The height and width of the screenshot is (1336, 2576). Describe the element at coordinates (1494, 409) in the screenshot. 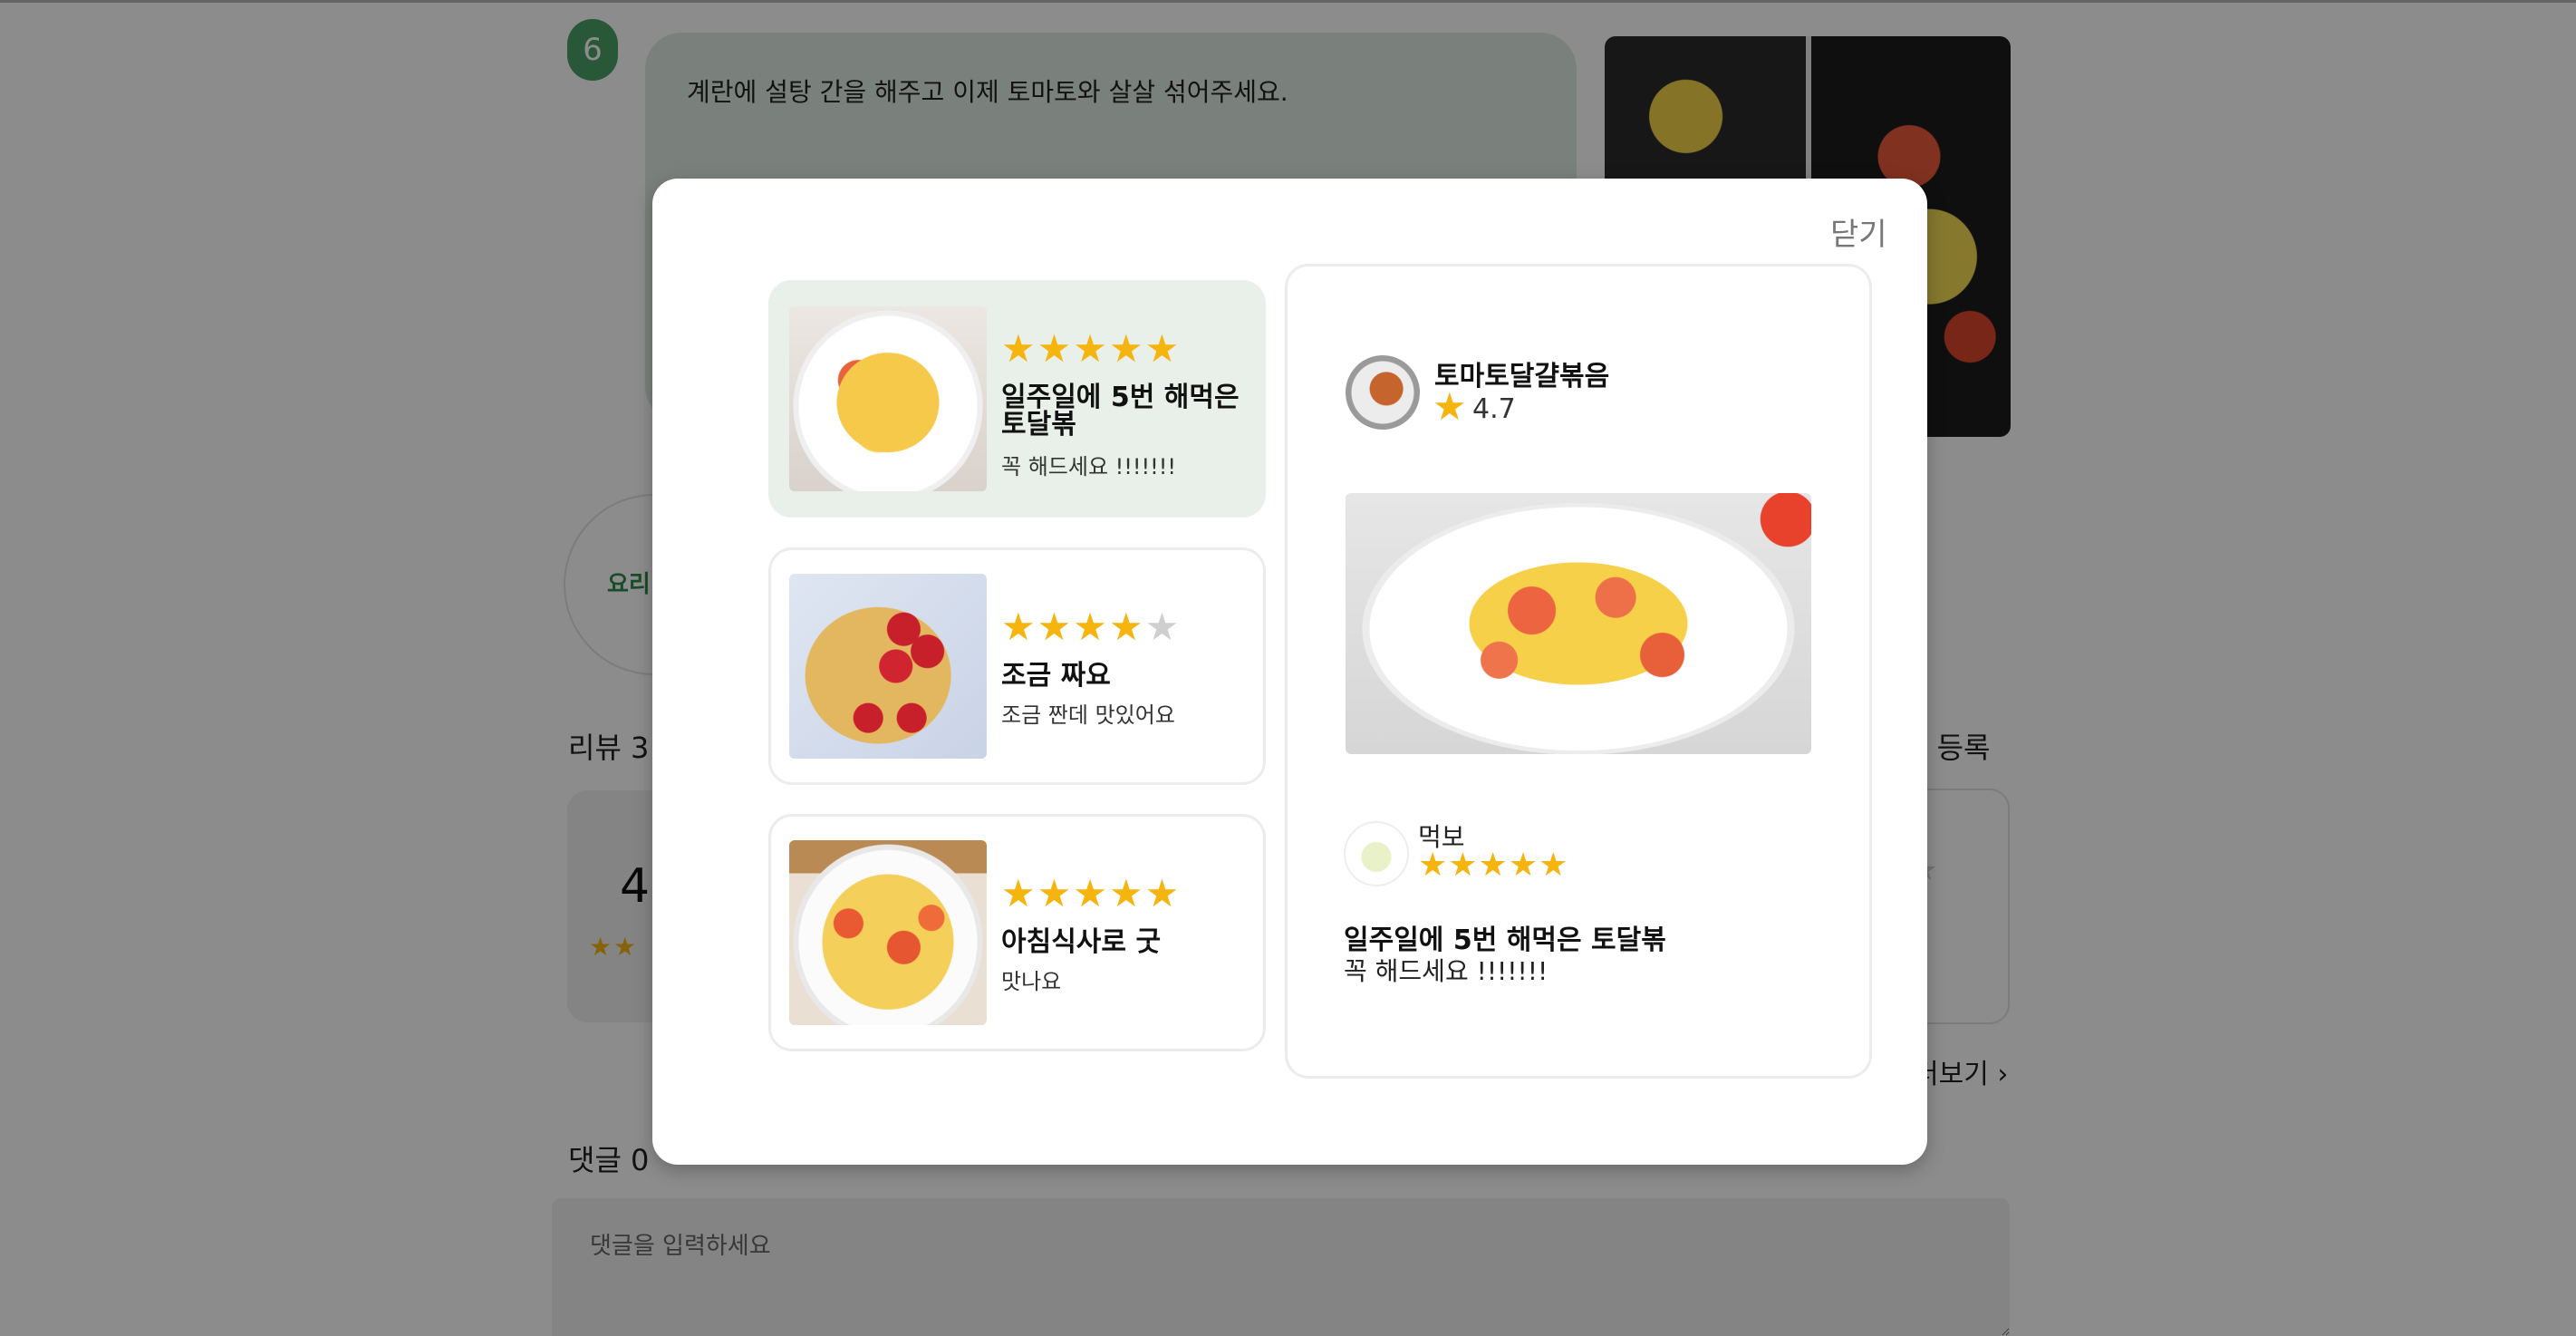

I see `recipe-rating: 4.7` at that location.